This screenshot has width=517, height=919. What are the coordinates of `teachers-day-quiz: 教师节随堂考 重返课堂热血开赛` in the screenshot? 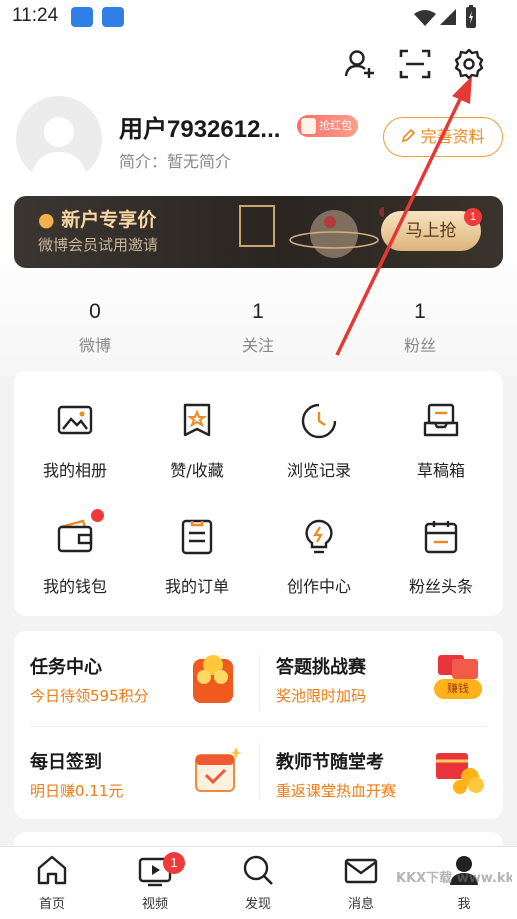 It's located at (336, 774).